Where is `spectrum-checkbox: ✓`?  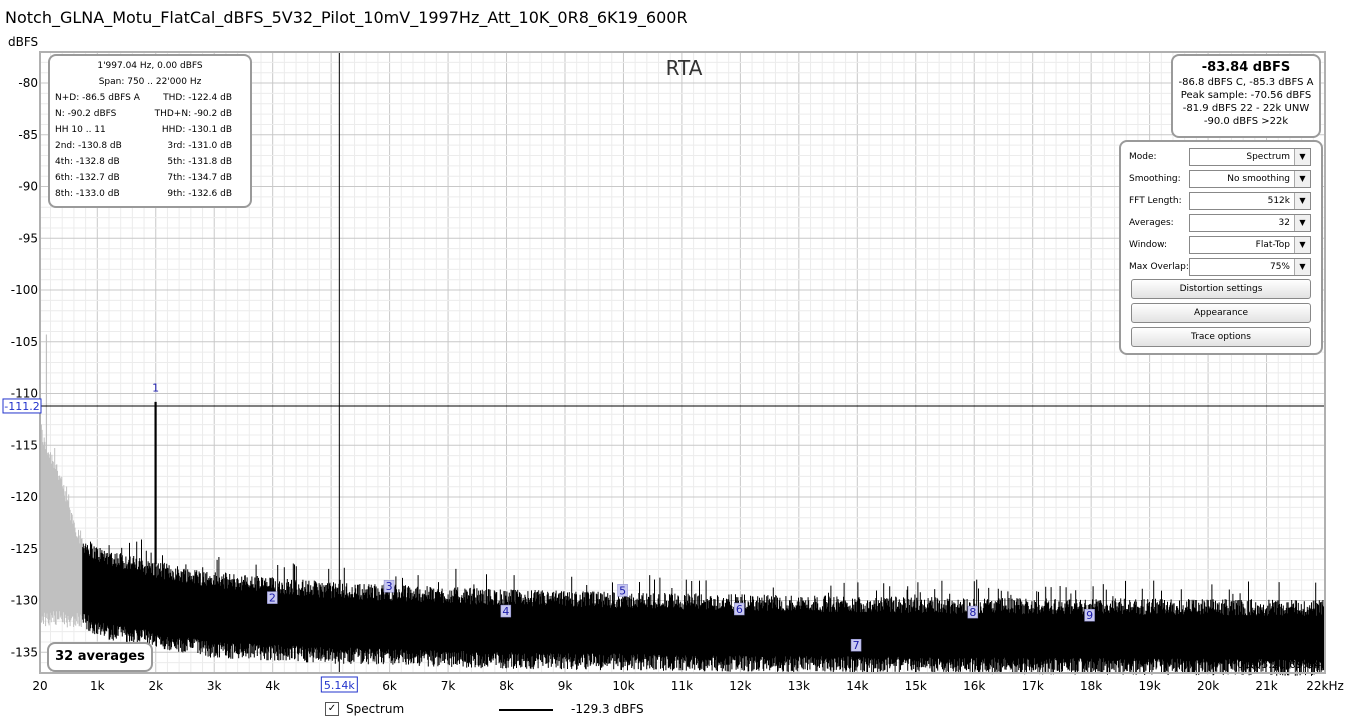 spectrum-checkbox: ✓ is located at coordinates (332, 709).